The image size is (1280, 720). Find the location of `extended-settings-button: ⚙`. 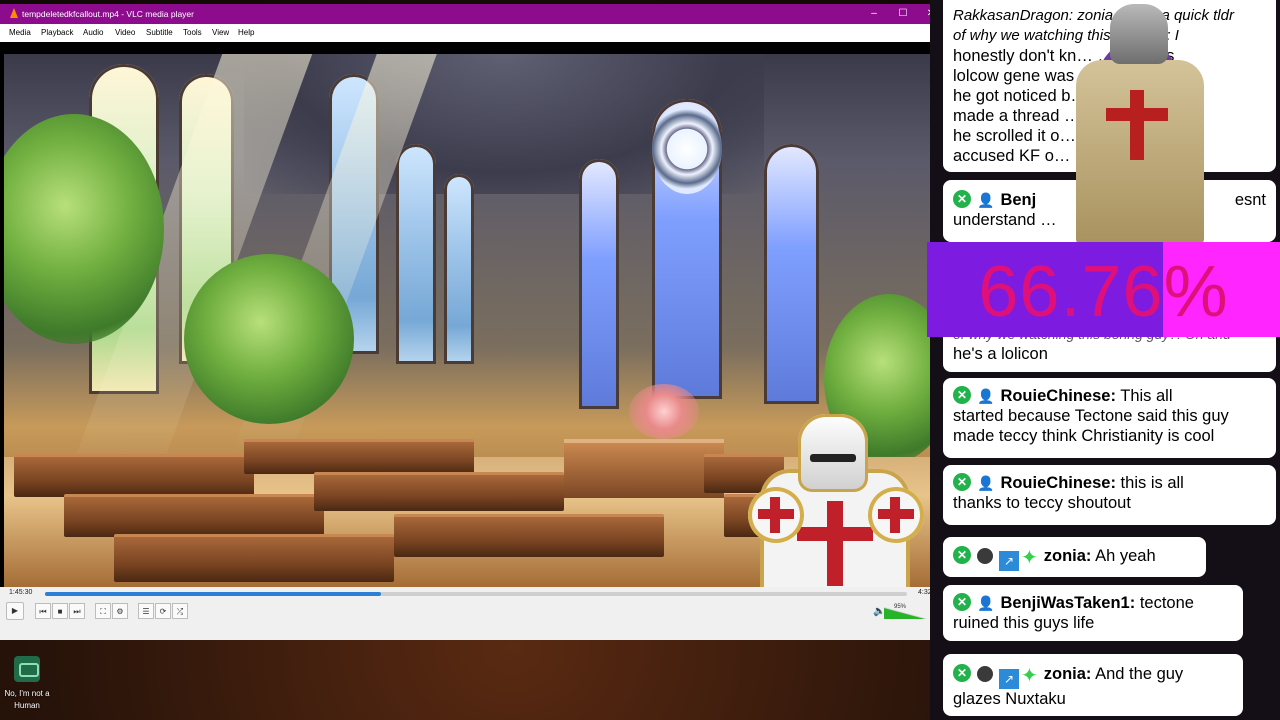

extended-settings-button: ⚙ is located at coordinates (120, 611).